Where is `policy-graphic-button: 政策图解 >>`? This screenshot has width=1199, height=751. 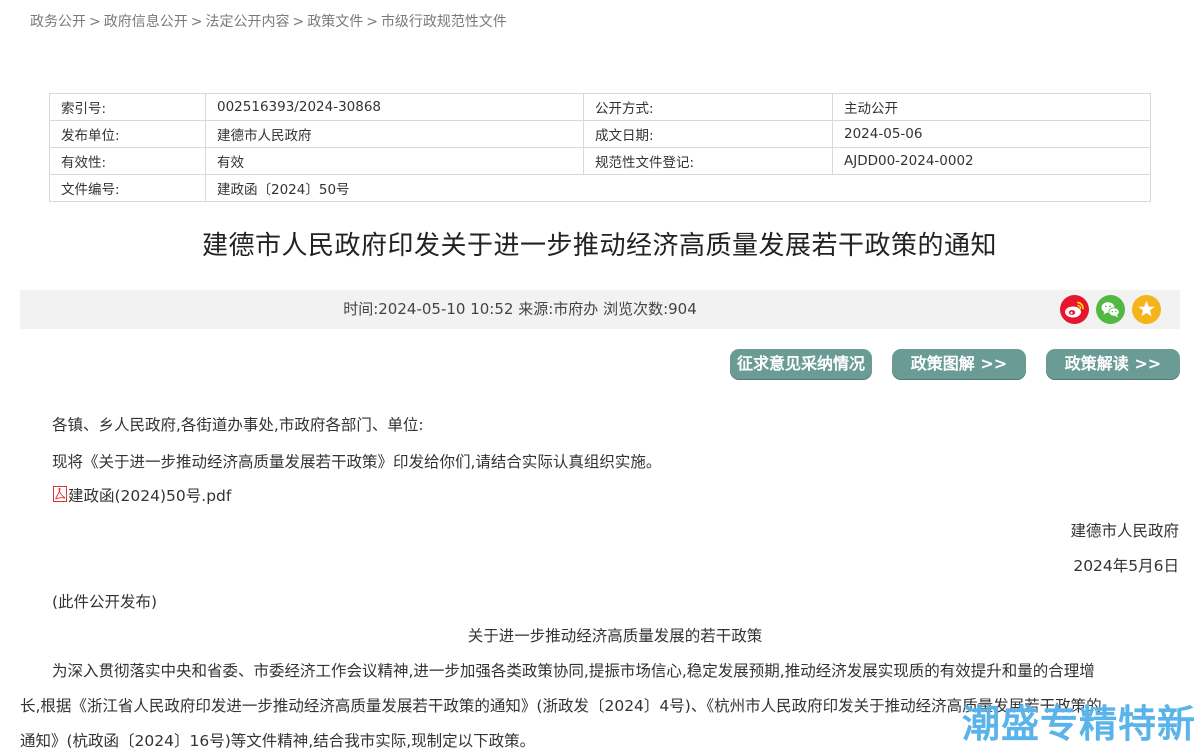 policy-graphic-button: 政策图解 >> is located at coordinates (959, 364).